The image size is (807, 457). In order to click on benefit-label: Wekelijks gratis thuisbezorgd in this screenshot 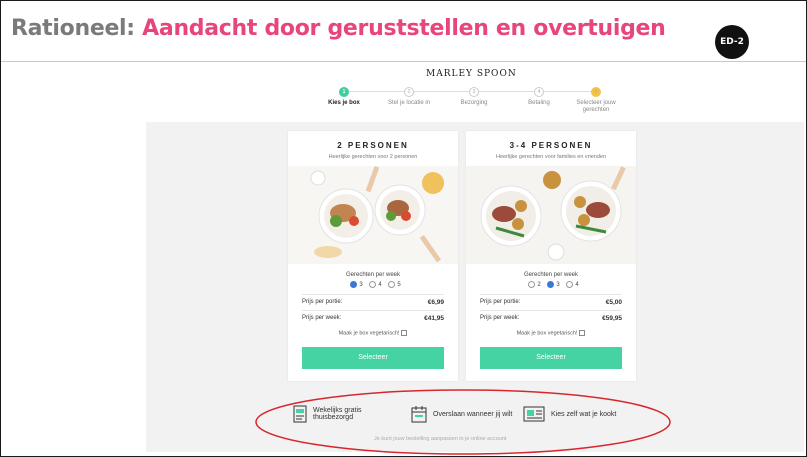, I will do `click(337, 414)`.